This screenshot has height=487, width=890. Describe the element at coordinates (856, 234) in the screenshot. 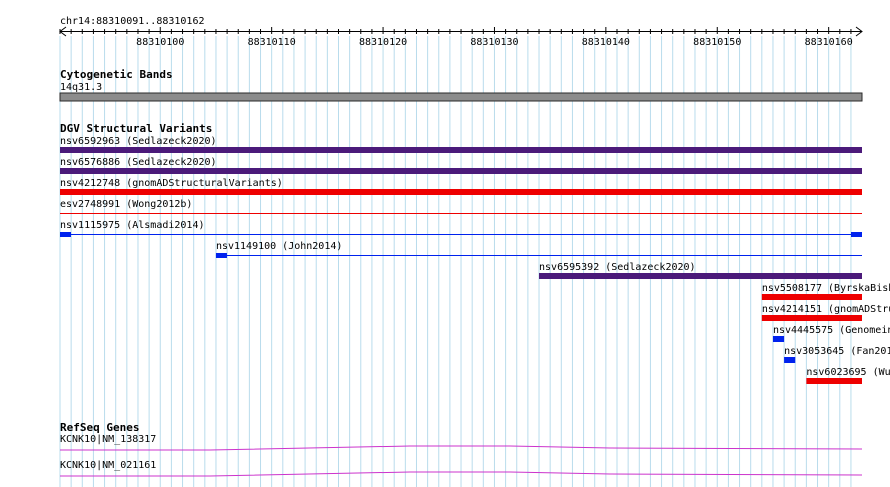

I see `variant-end-block` at that location.